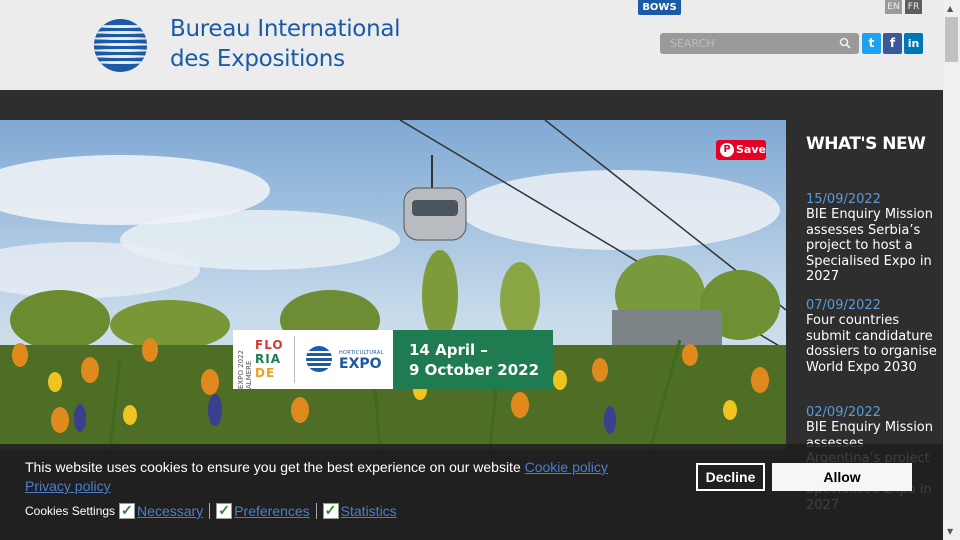 This screenshot has width=960, height=540. What do you see at coordinates (285, 44) in the screenshot?
I see `site-logo-text: Bureau International des Expositions` at bounding box center [285, 44].